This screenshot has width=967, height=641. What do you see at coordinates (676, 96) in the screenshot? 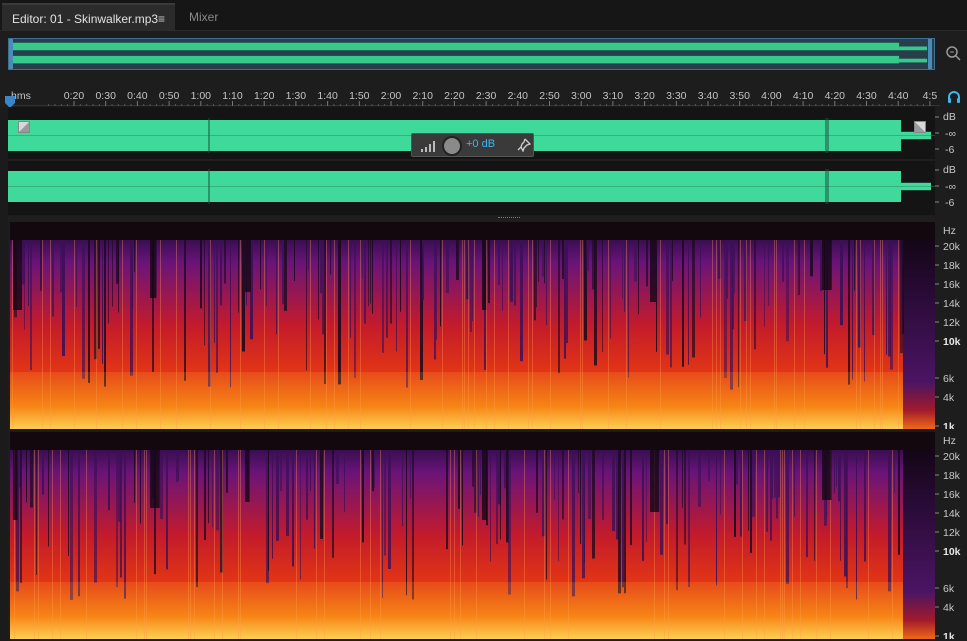
I see `ruler-tick-label: 3:30` at bounding box center [676, 96].